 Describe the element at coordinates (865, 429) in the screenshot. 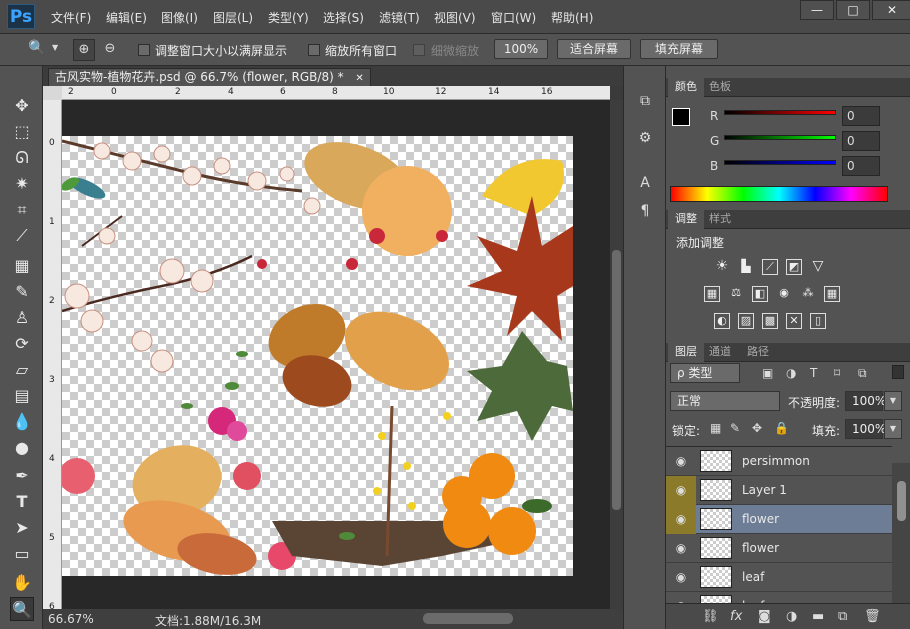

I see `fill-input: 100%` at that location.